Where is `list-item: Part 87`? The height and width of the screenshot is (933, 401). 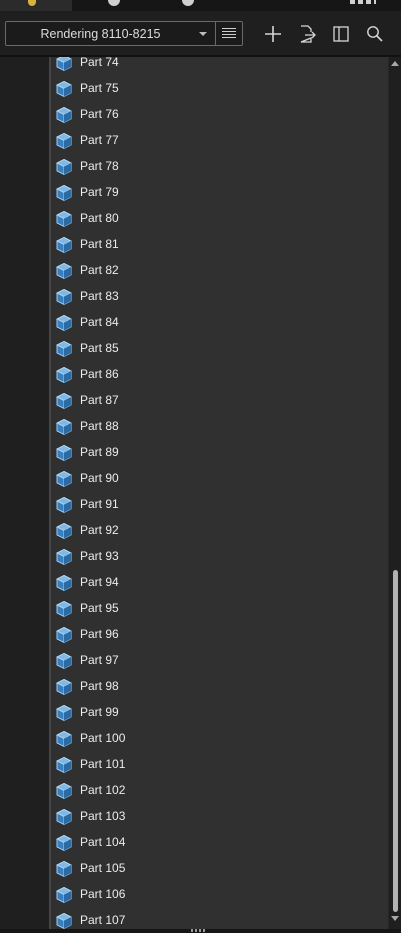 list-item: Part 87 is located at coordinates (219, 401).